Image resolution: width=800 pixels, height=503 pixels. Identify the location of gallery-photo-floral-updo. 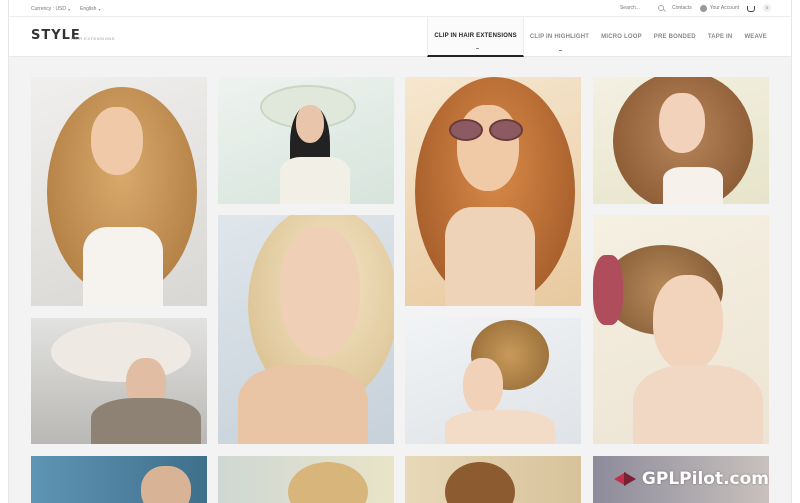
(681, 329).